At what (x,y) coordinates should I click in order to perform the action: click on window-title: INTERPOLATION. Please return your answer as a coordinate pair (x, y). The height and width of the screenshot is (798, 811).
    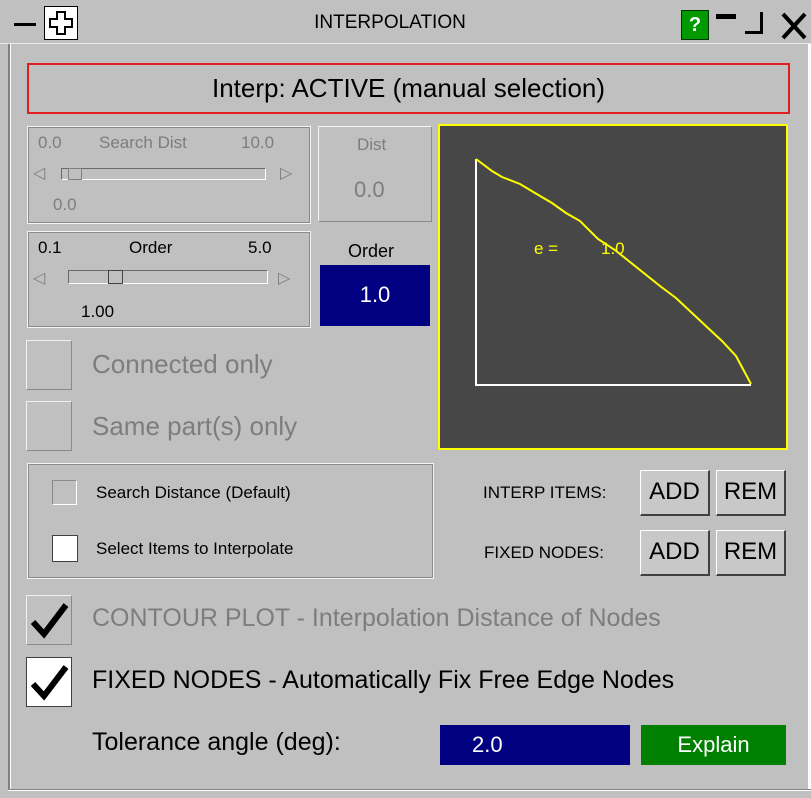
    Looking at the image, I should click on (390, 22).